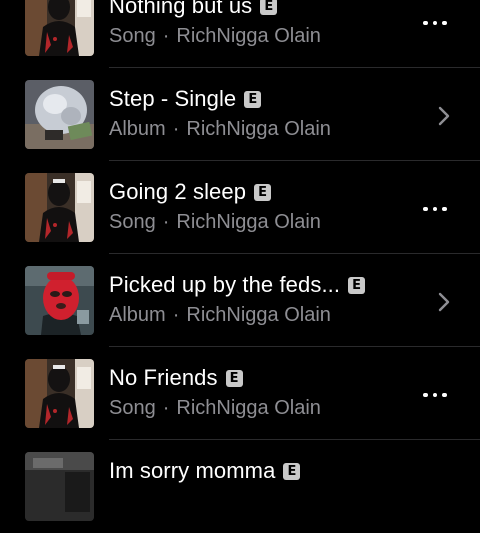 This screenshot has width=480, height=533. I want to click on result-title: Nothing but us, so click(181, 9).